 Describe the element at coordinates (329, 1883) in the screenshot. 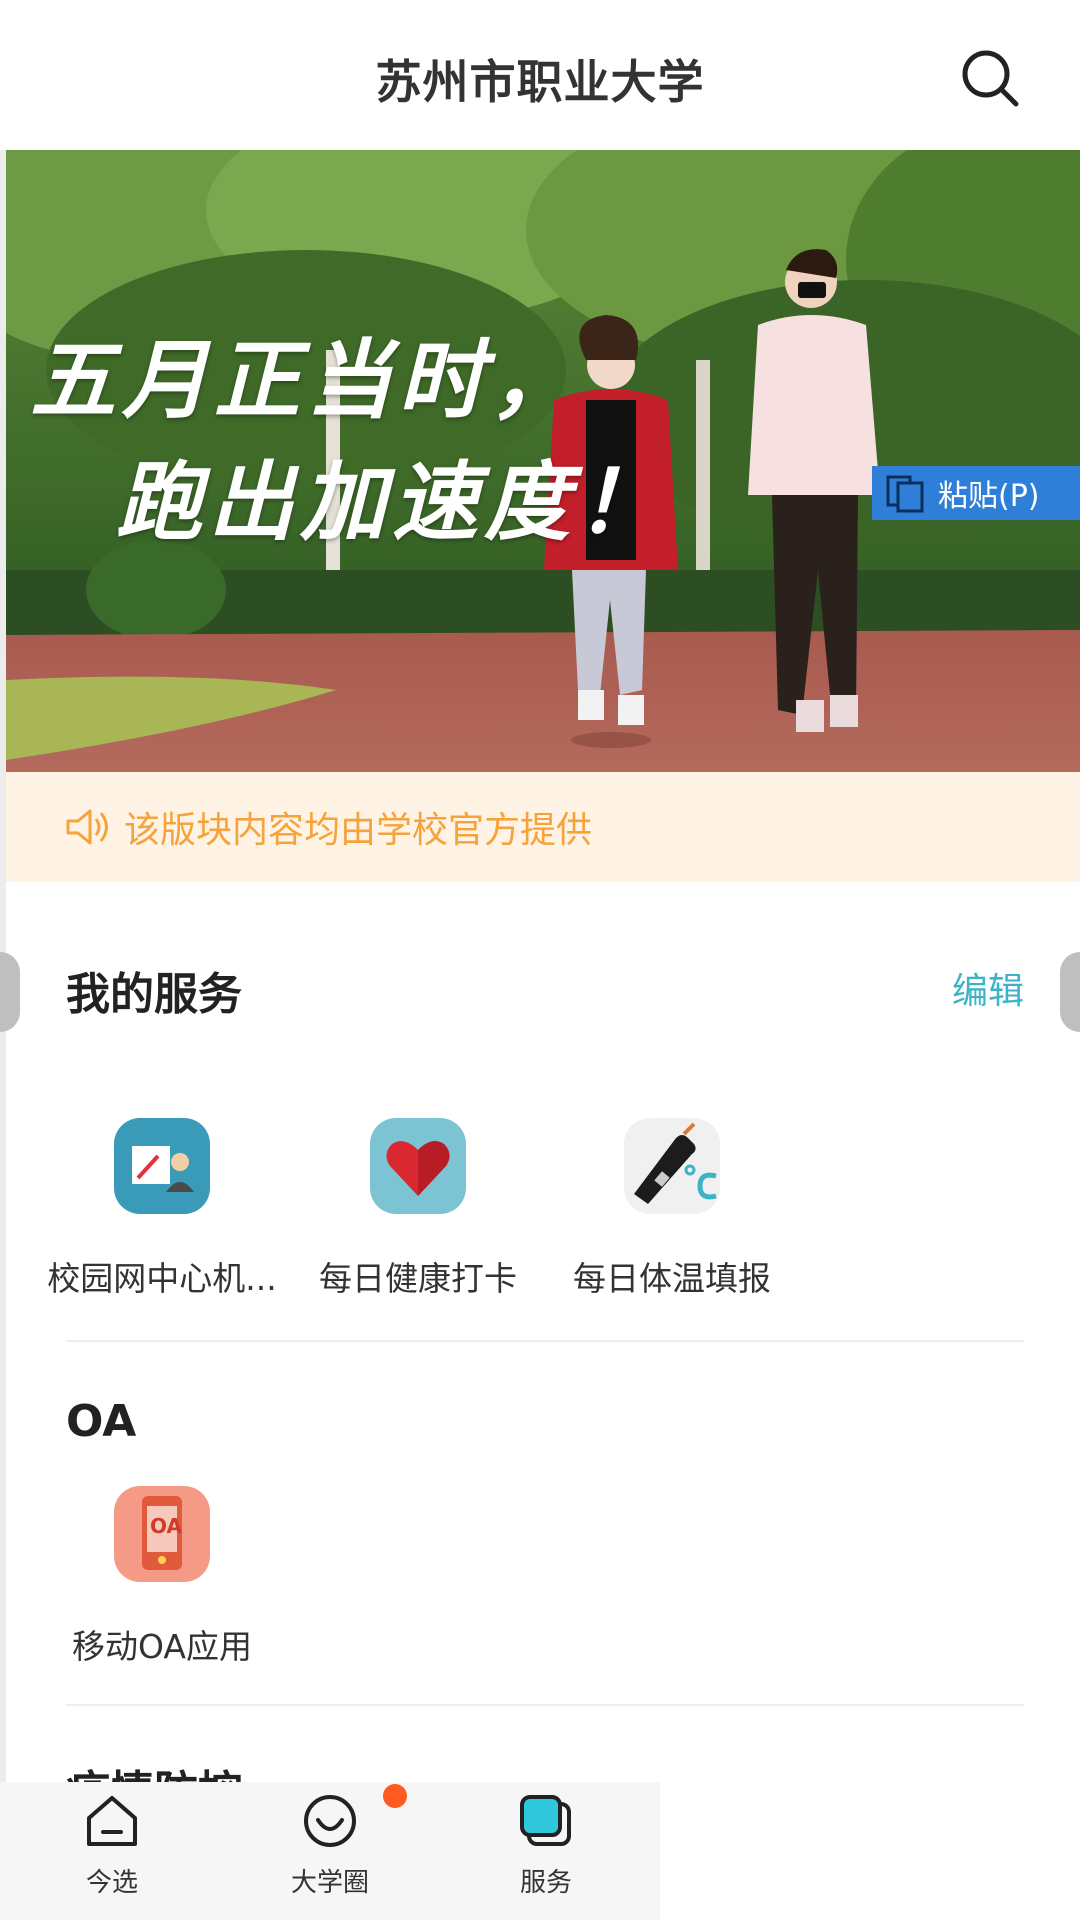

I see `tab-label: 大学圈` at that location.